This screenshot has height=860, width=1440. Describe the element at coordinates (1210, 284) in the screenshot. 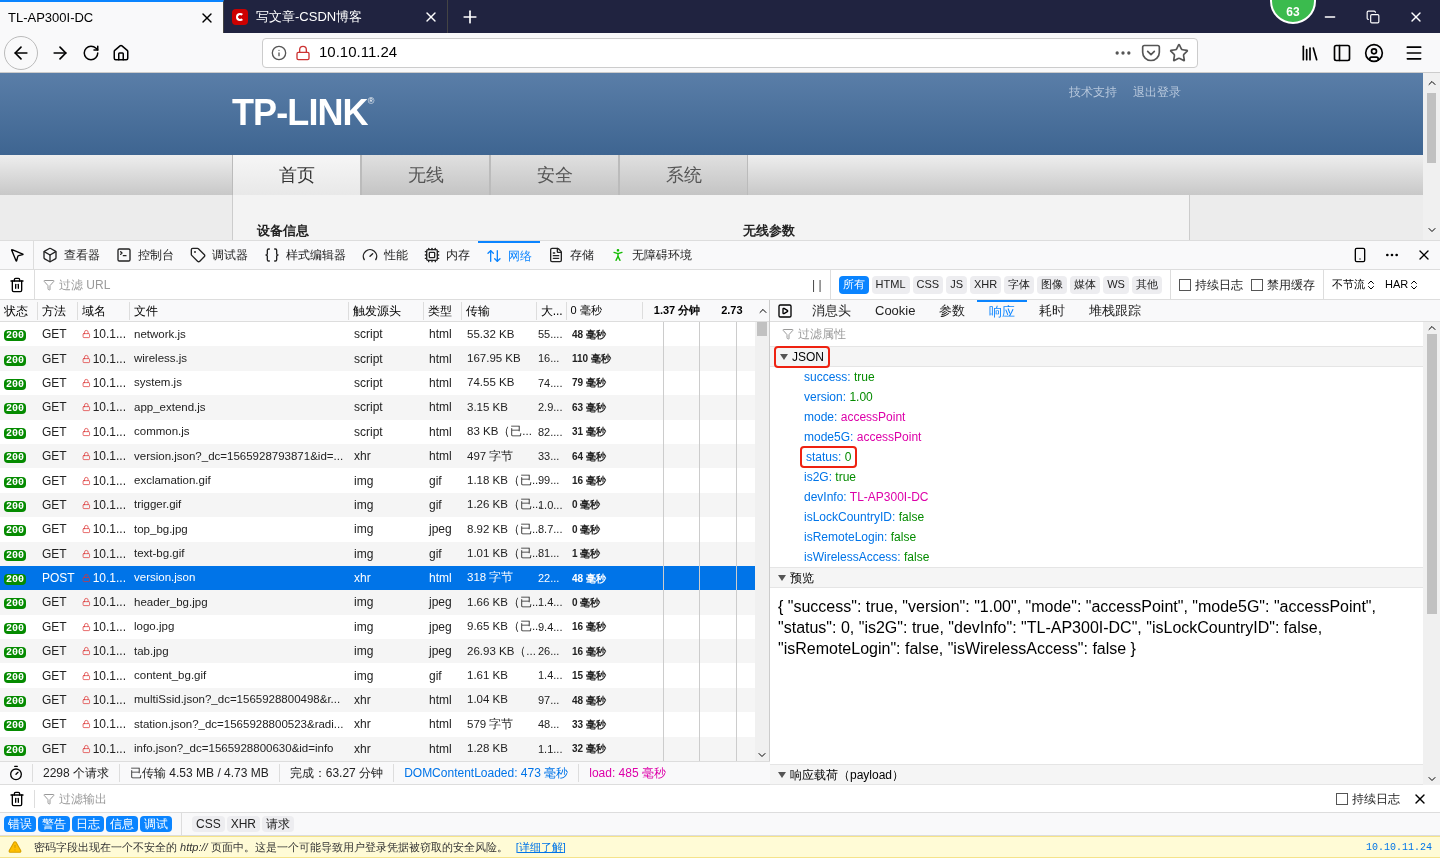

I see `option-checkbox: 持续日志` at that location.